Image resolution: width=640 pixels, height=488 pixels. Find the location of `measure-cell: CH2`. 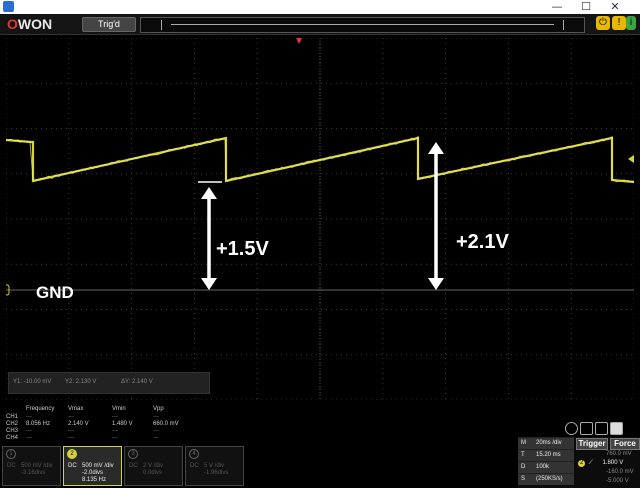

measure-cell: CH2 is located at coordinates (12, 424).